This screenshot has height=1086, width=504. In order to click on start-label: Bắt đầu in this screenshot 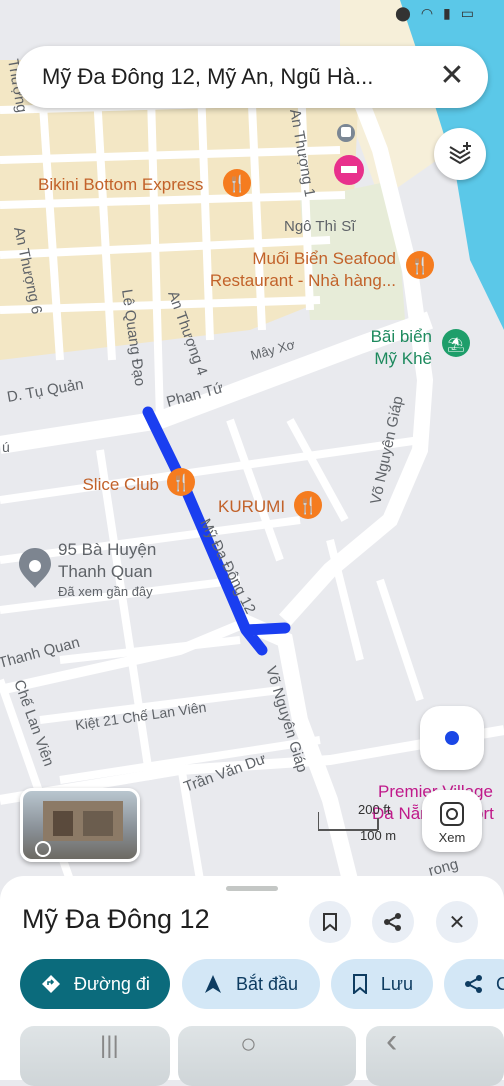, I will do `click(267, 983)`.